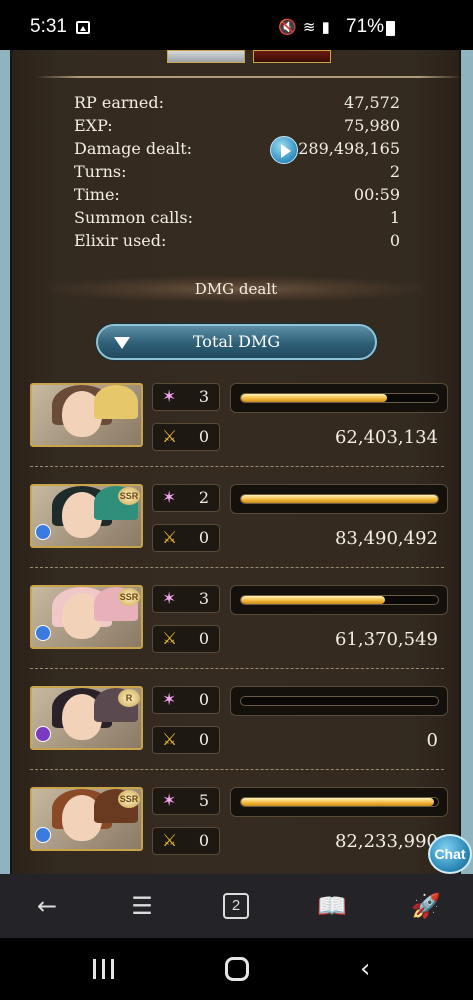 This screenshot has height=1000, width=473. Describe the element at coordinates (203, 699) in the screenshot. I see `ougi-value: 0` at that location.